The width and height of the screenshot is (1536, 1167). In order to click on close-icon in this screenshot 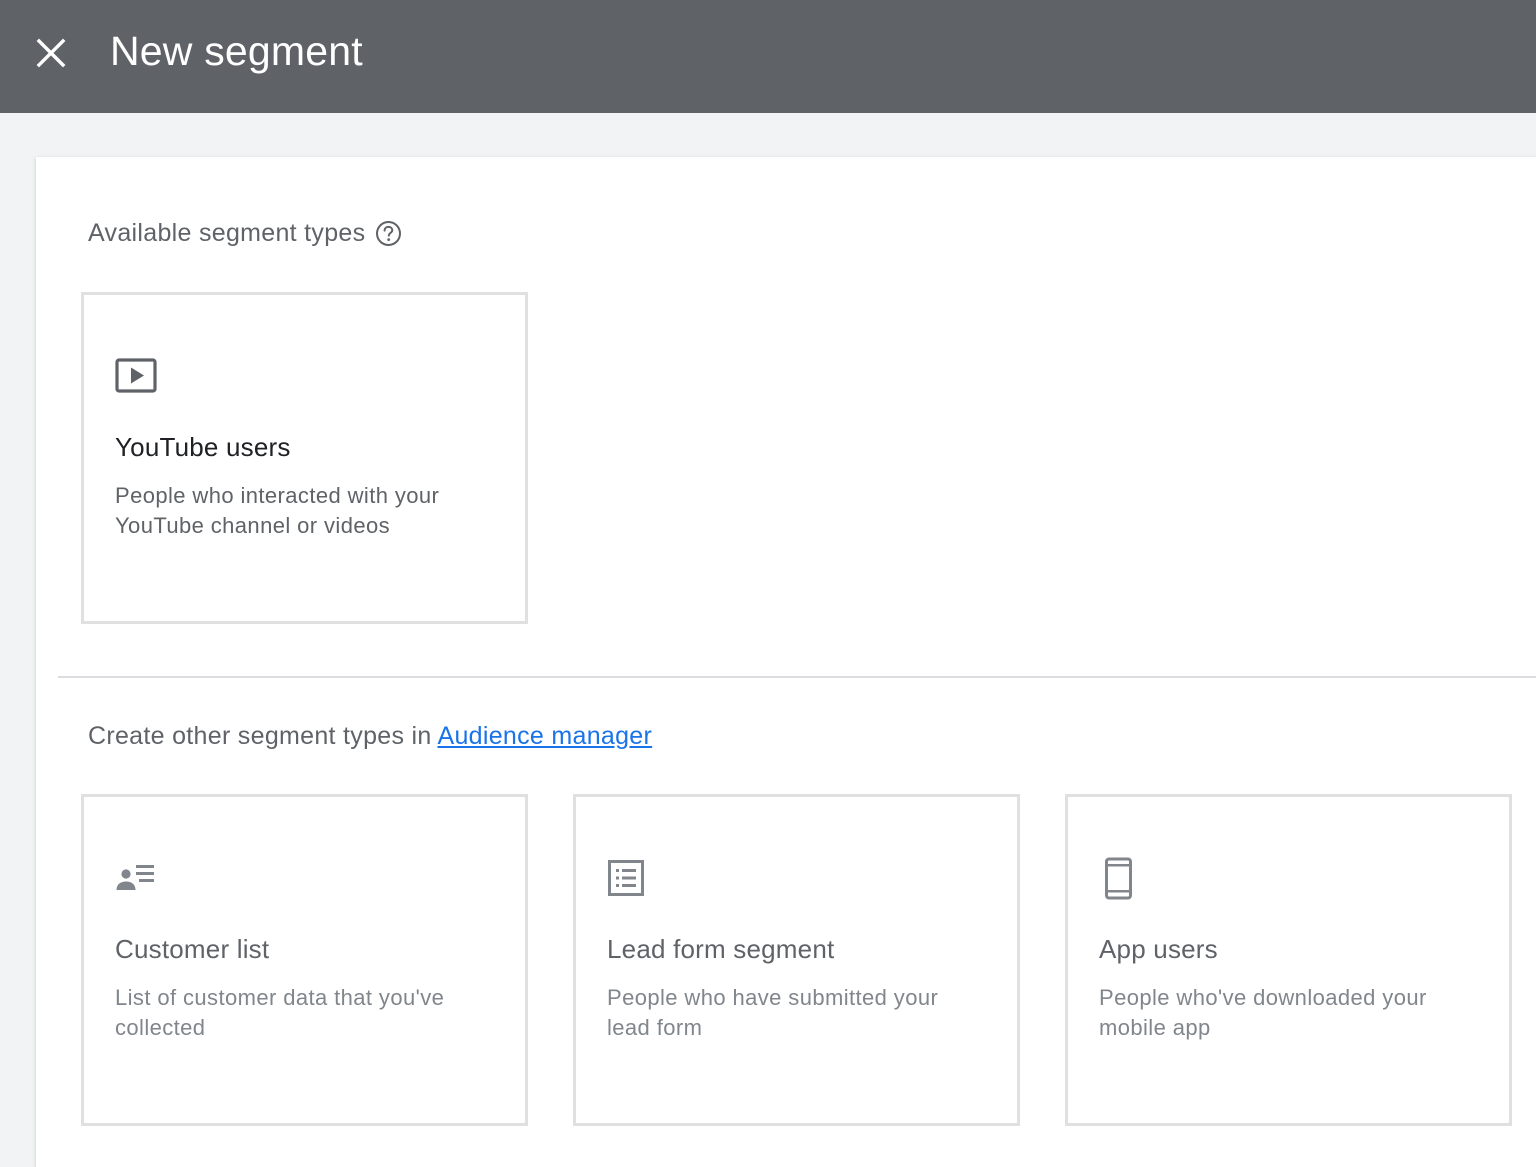, I will do `click(51, 53)`.